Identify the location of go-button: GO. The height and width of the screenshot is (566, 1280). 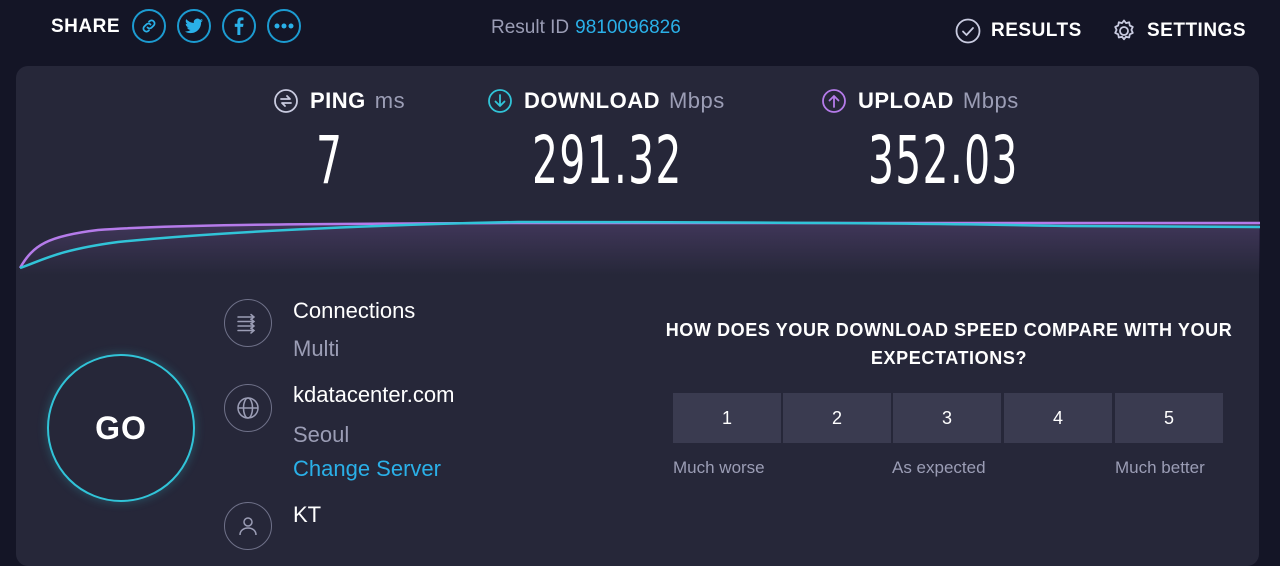
(121, 428).